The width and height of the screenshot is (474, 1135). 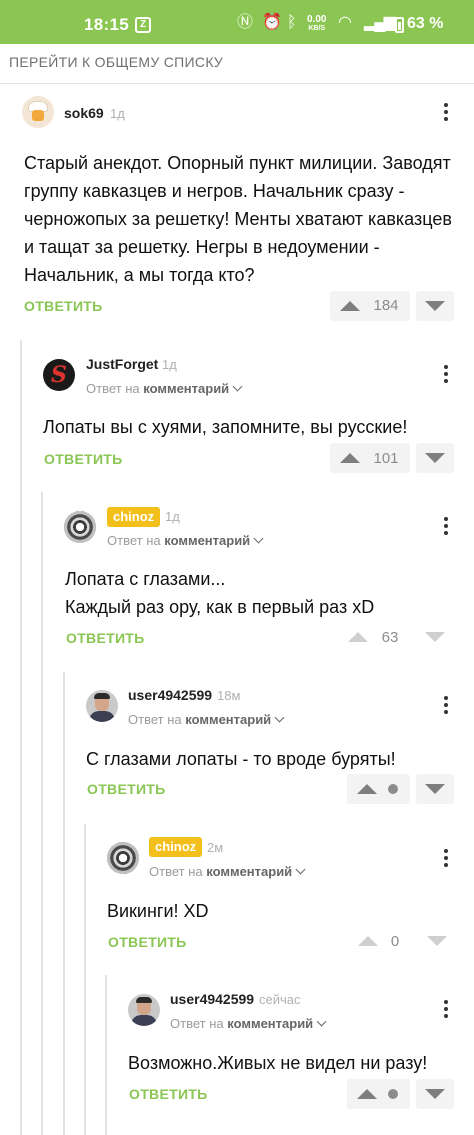 What do you see at coordinates (272, 22) in the screenshot?
I see `alarm-icon: ⏰` at bounding box center [272, 22].